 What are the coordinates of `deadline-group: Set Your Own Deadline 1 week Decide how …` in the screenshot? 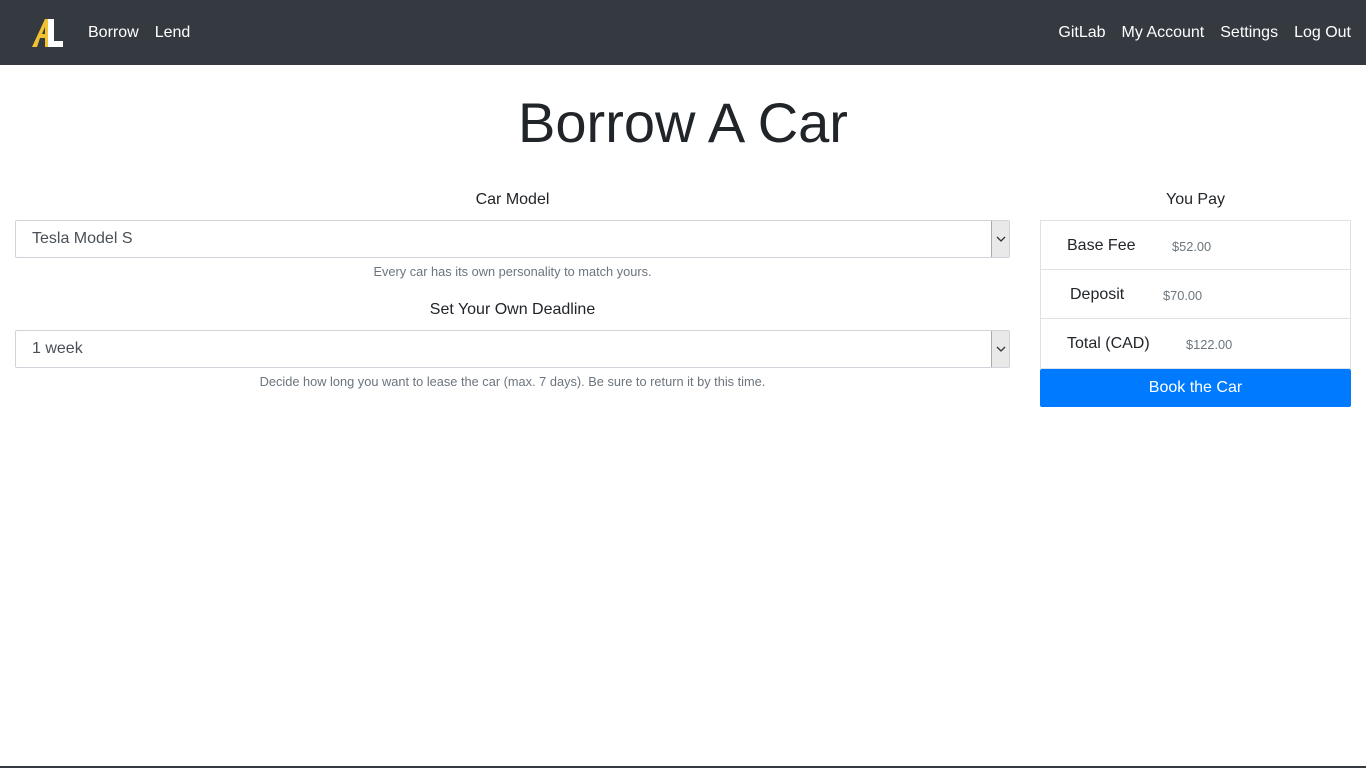 It's located at (512, 344).